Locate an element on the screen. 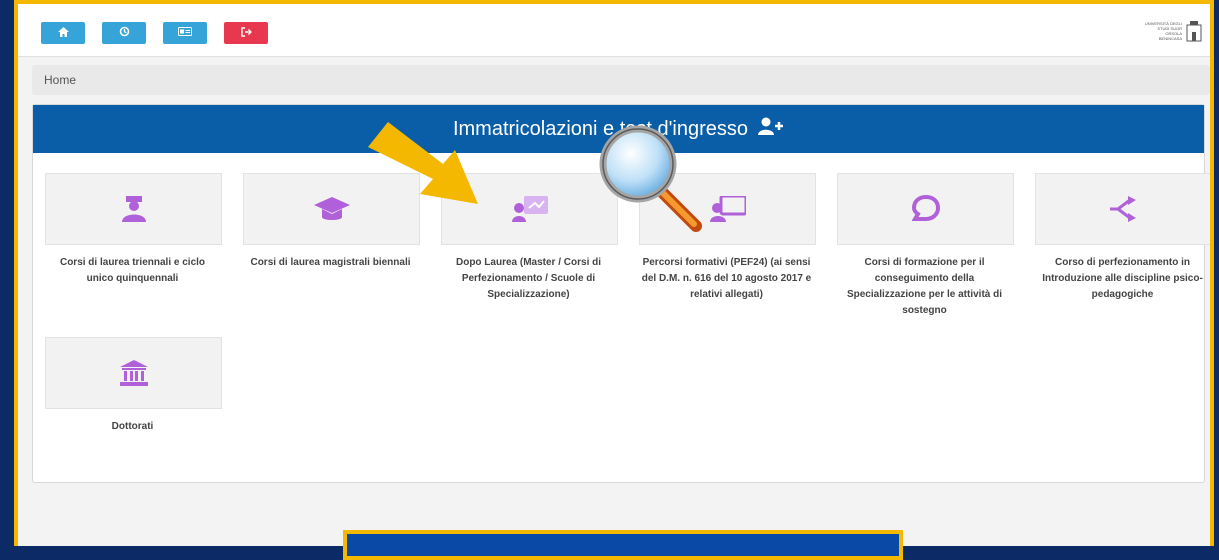 The image size is (1219, 560). highlight-arrow-icon is located at coordinates (423, 163).